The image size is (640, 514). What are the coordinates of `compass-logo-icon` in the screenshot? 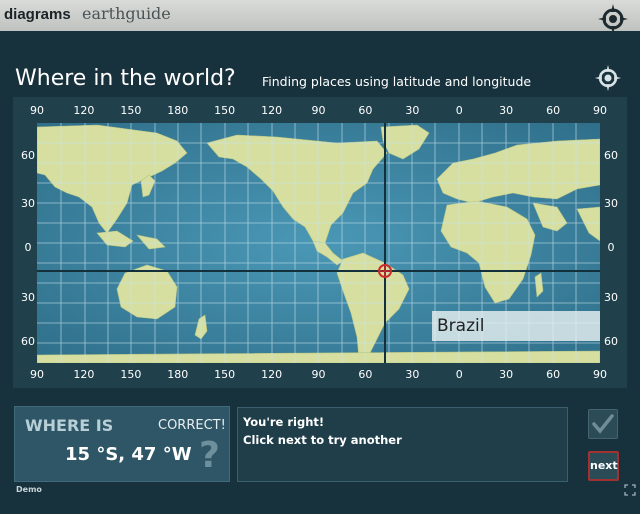 It's located at (613, 19).